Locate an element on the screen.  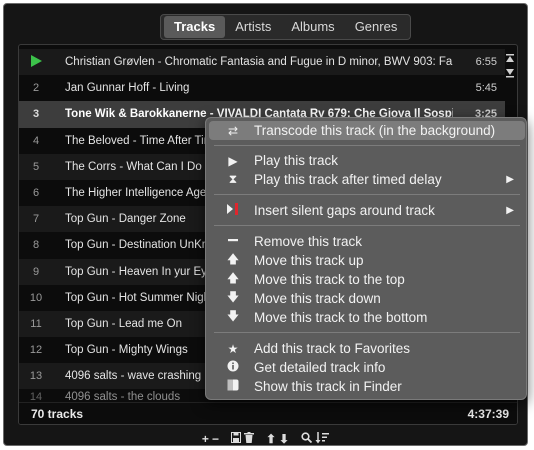
menu-item-label: Move this track to the top is located at coordinates (329, 279).